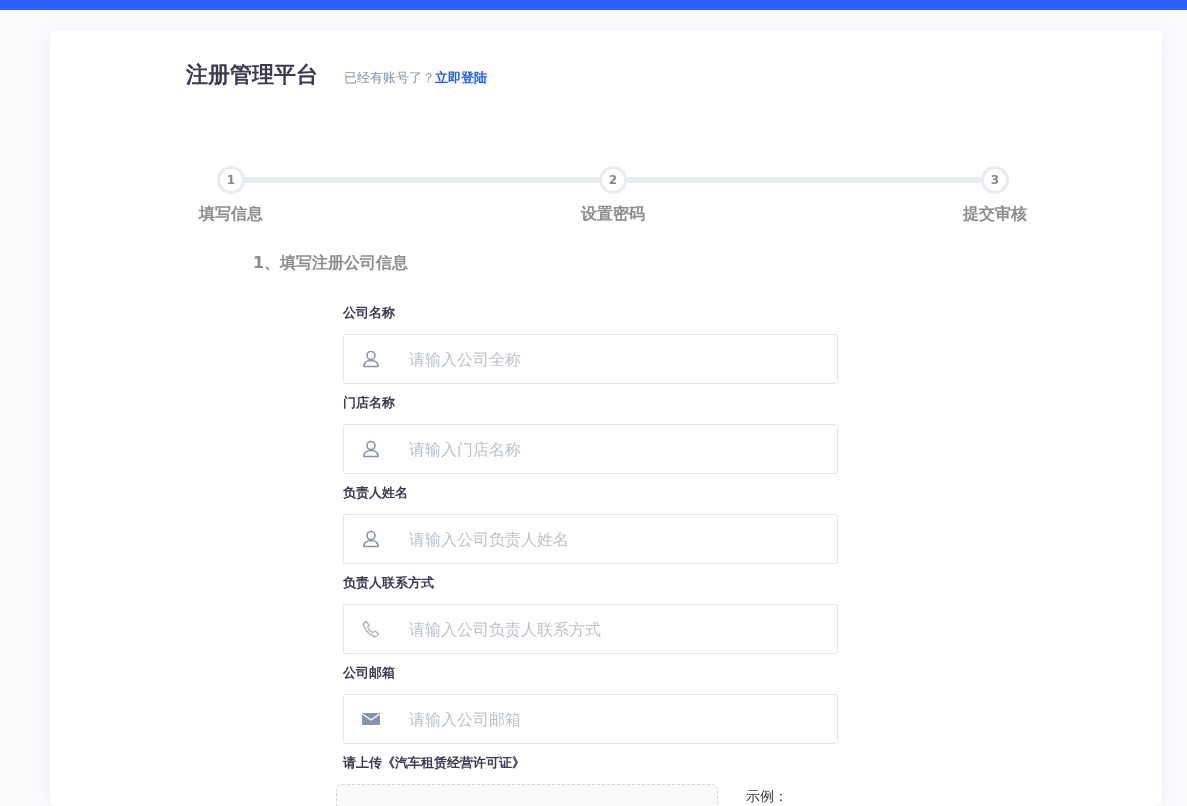 The height and width of the screenshot is (806, 1187). Describe the element at coordinates (252, 75) in the screenshot. I see `page-title: 注册管理平台` at that location.